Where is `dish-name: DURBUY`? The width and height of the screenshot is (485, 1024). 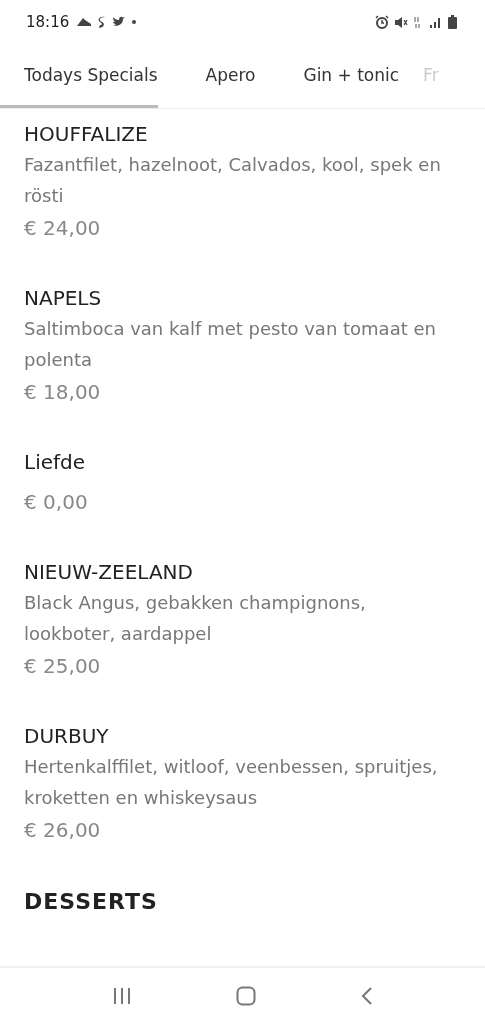 dish-name: DURBUY is located at coordinates (67, 736).